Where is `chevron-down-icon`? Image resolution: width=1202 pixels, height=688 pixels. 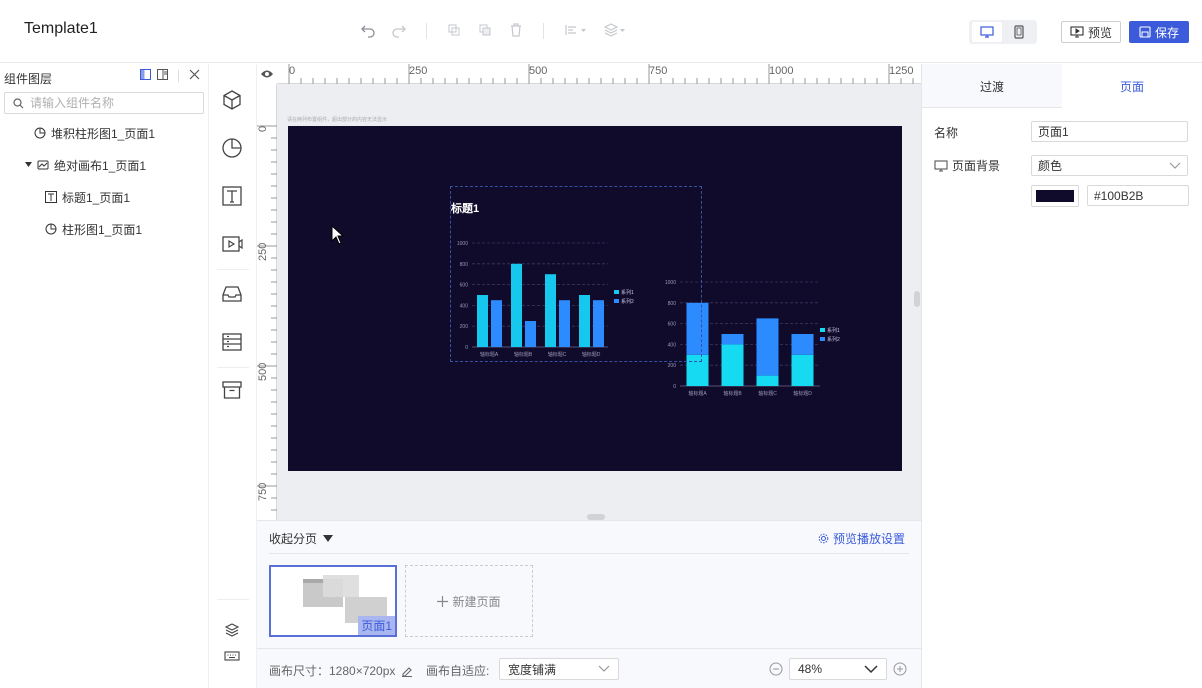
chevron-down-icon is located at coordinates (871, 669).